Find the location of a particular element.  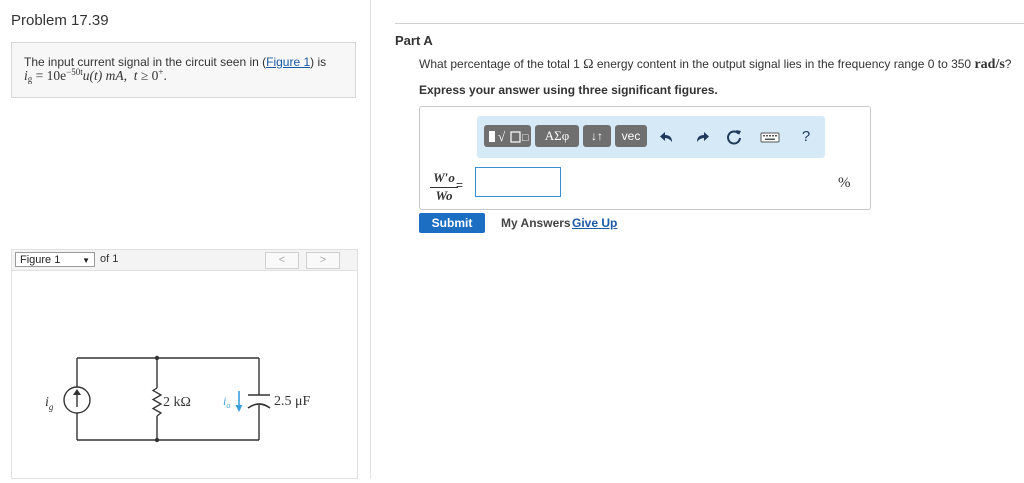

undo-icon is located at coordinates (668, 137).